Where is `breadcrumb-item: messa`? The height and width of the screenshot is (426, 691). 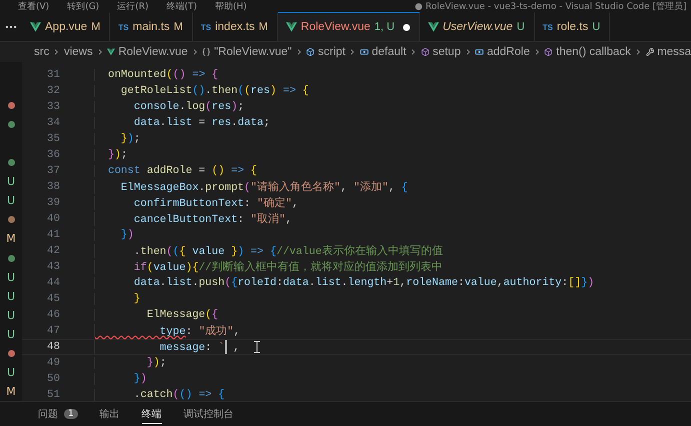
breadcrumb-item: messa is located at coordinates (674, 52).